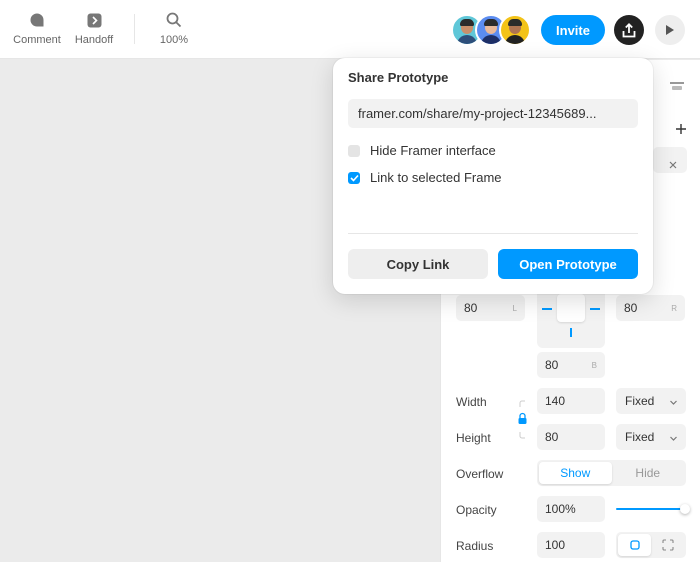 The image size is (700, 562). What do you see at coordinates (634, 545) in the screenshot?
I see `radius-uniform-icon` at bounding box center [634, 545].